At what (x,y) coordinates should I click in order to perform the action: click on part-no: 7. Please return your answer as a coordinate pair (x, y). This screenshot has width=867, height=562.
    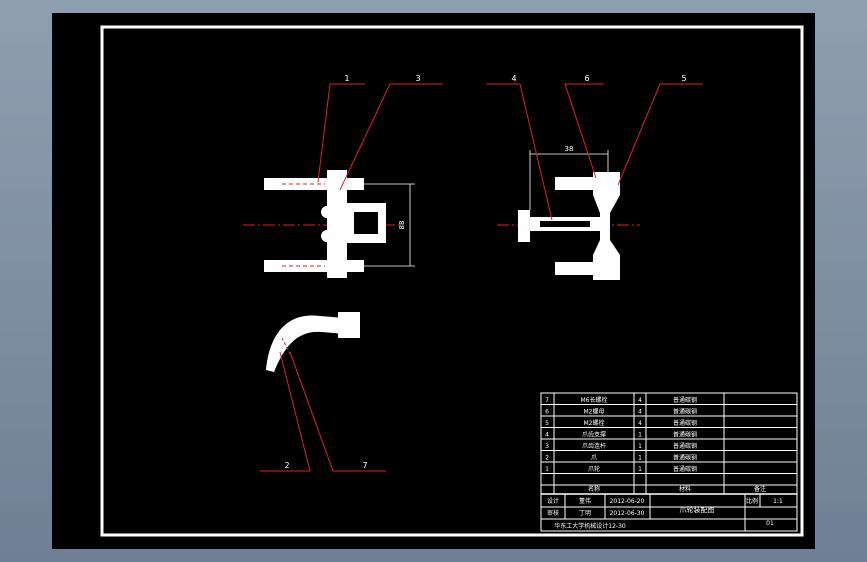
    Looking at the image, I should click on (547, 400).